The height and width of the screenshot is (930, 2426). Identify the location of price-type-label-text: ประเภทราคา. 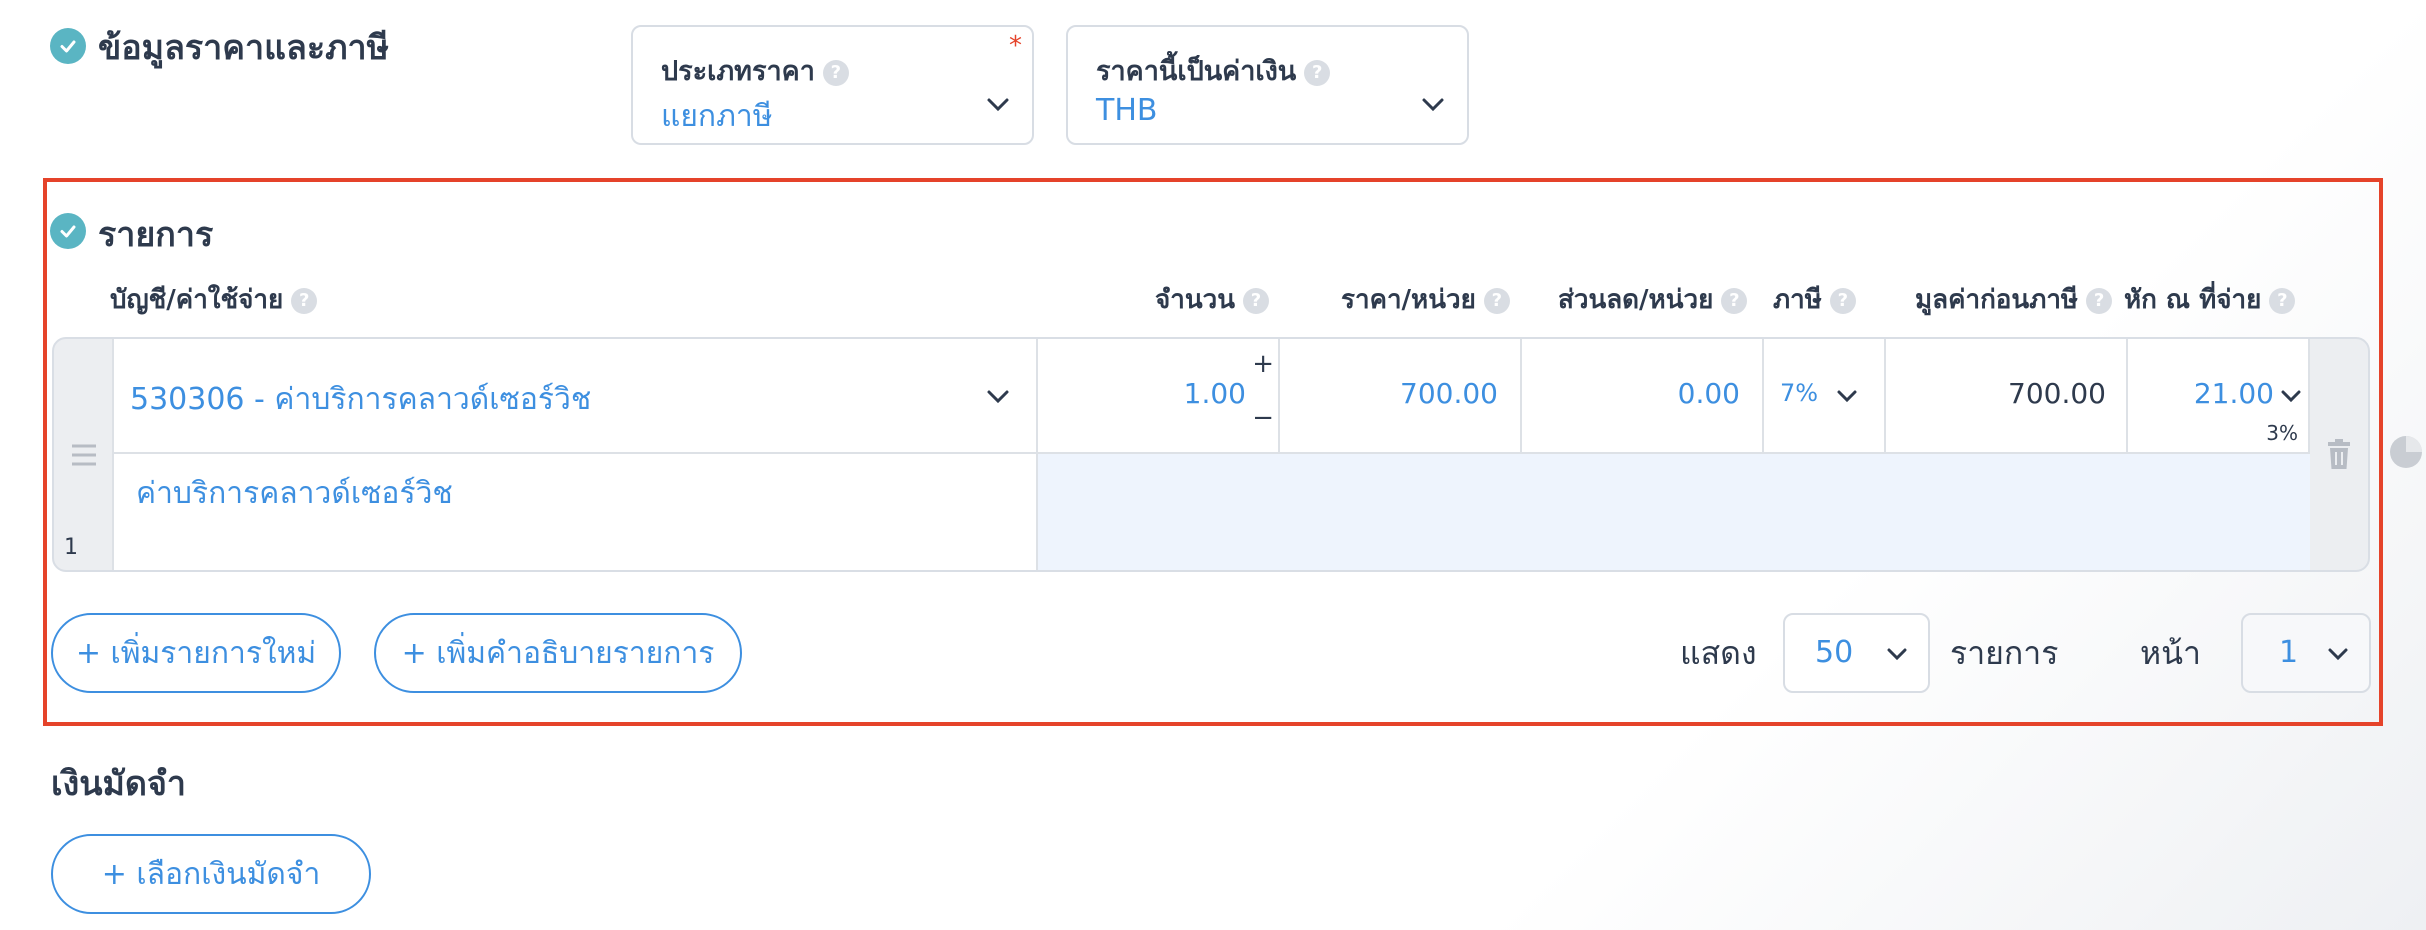
(738, 71).